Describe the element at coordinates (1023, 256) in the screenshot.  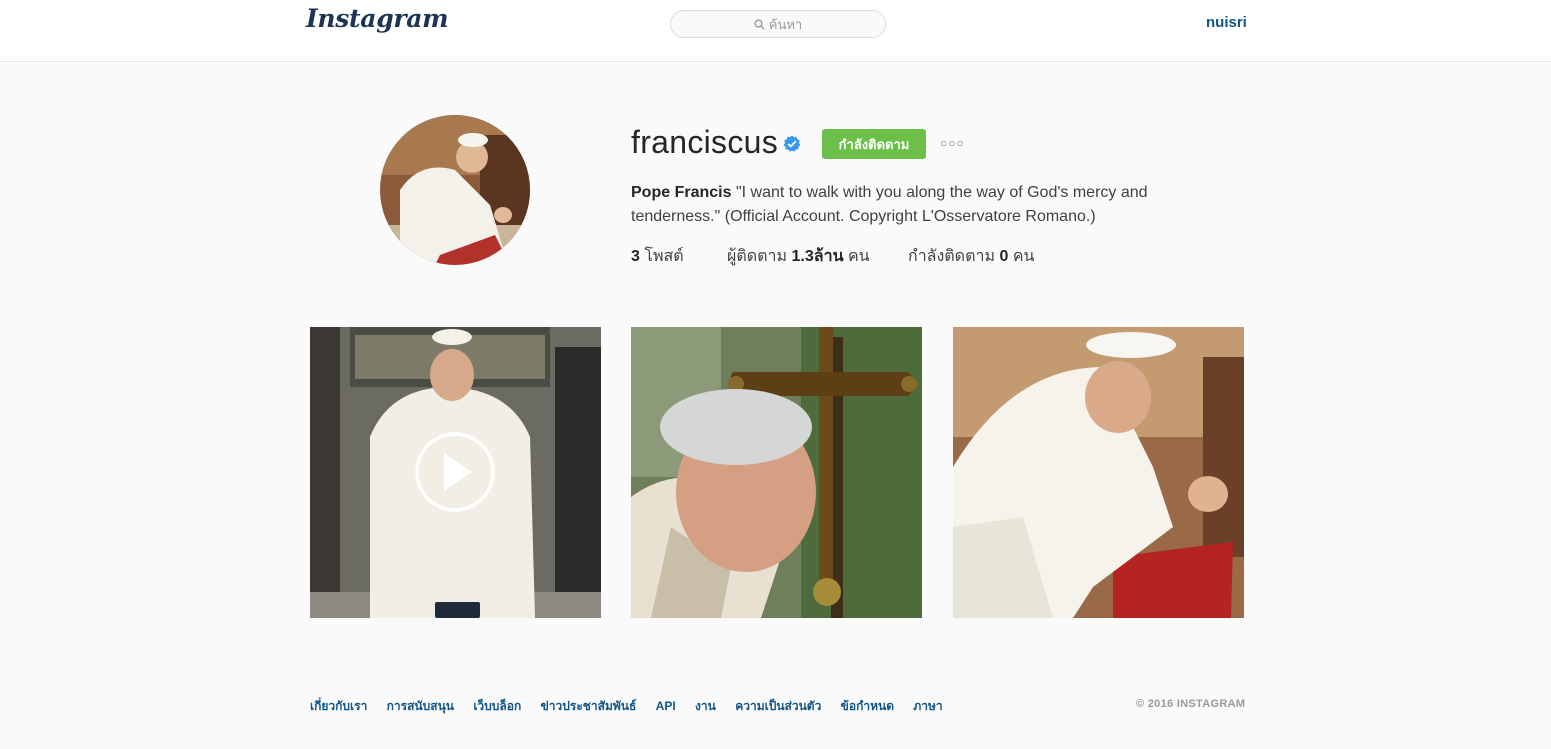
I see `following-suffix: คน` at that location.